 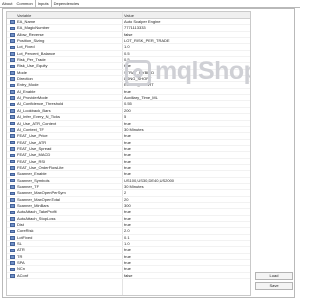 What do you see at coordinates (23, 275) in the screenshot?
I see `parameter-name: AConf` at bounding box center [23, 275].